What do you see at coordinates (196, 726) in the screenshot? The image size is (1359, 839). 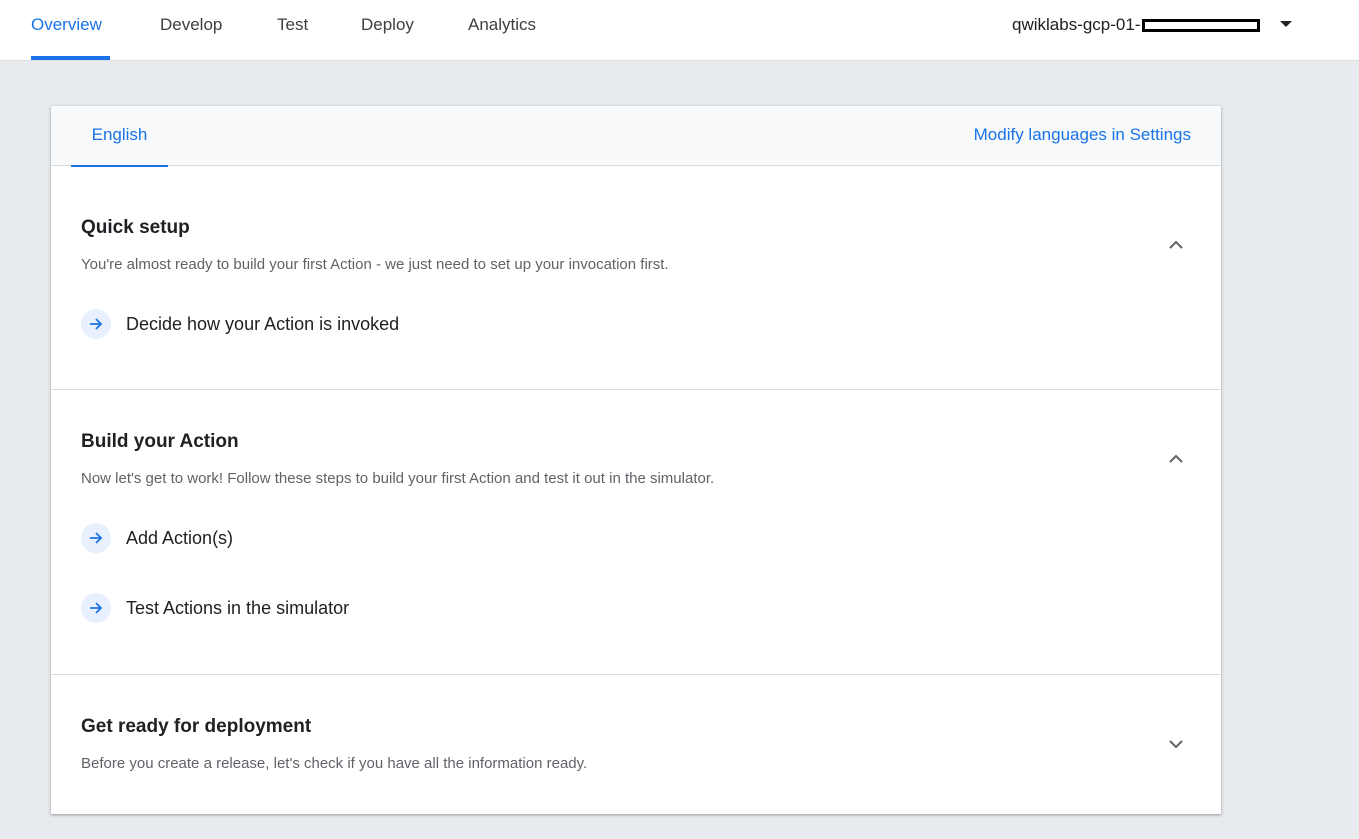 I see `section-title: Get ready for deployment` at bounding box center [196, 726].